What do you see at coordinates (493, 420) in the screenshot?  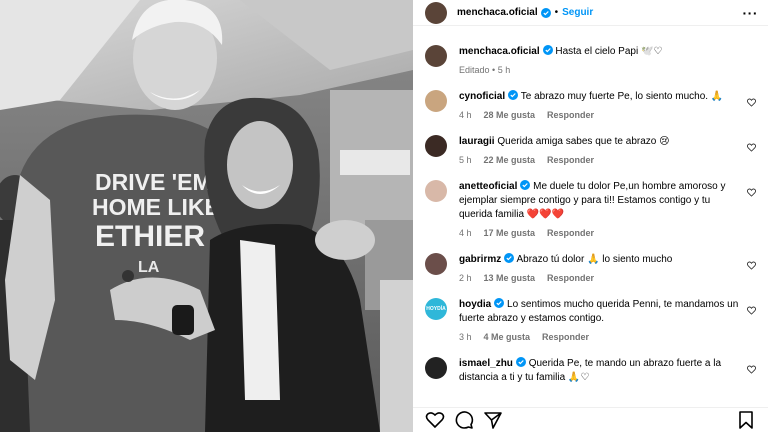 I see `share-icon` at bounding box center [493, 420].